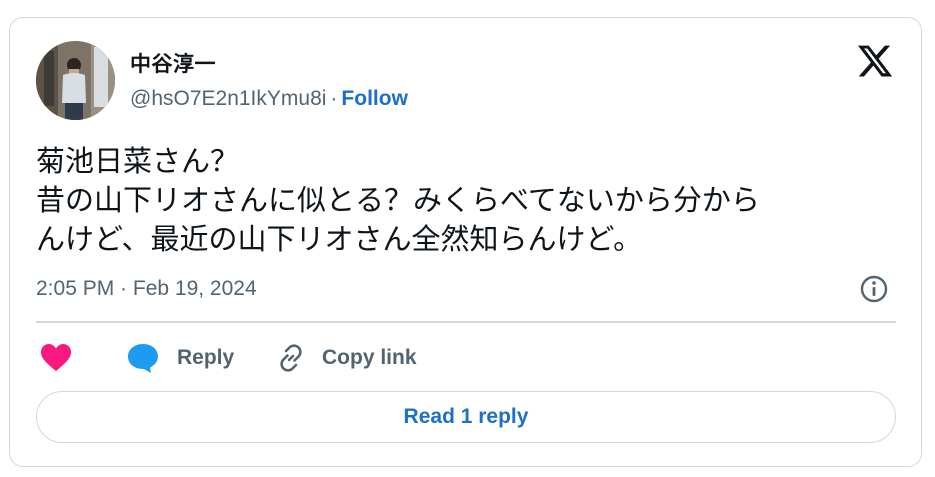 The height and width of the screenshot is (477, 935). What do you see at coordinates (339, 240) in the screenshot?
I see `tweet-text-line: んけど、最近の山下リオさん全然知らんけど。` at bounding box center [339, 240].